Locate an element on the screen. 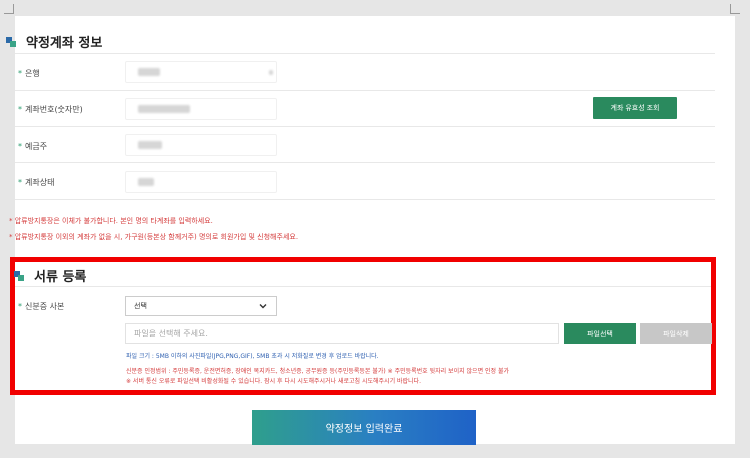 The height and width of the screenshot is (458, 750). id-type-selected-value: 선택 is located at coordinates (140, 306).